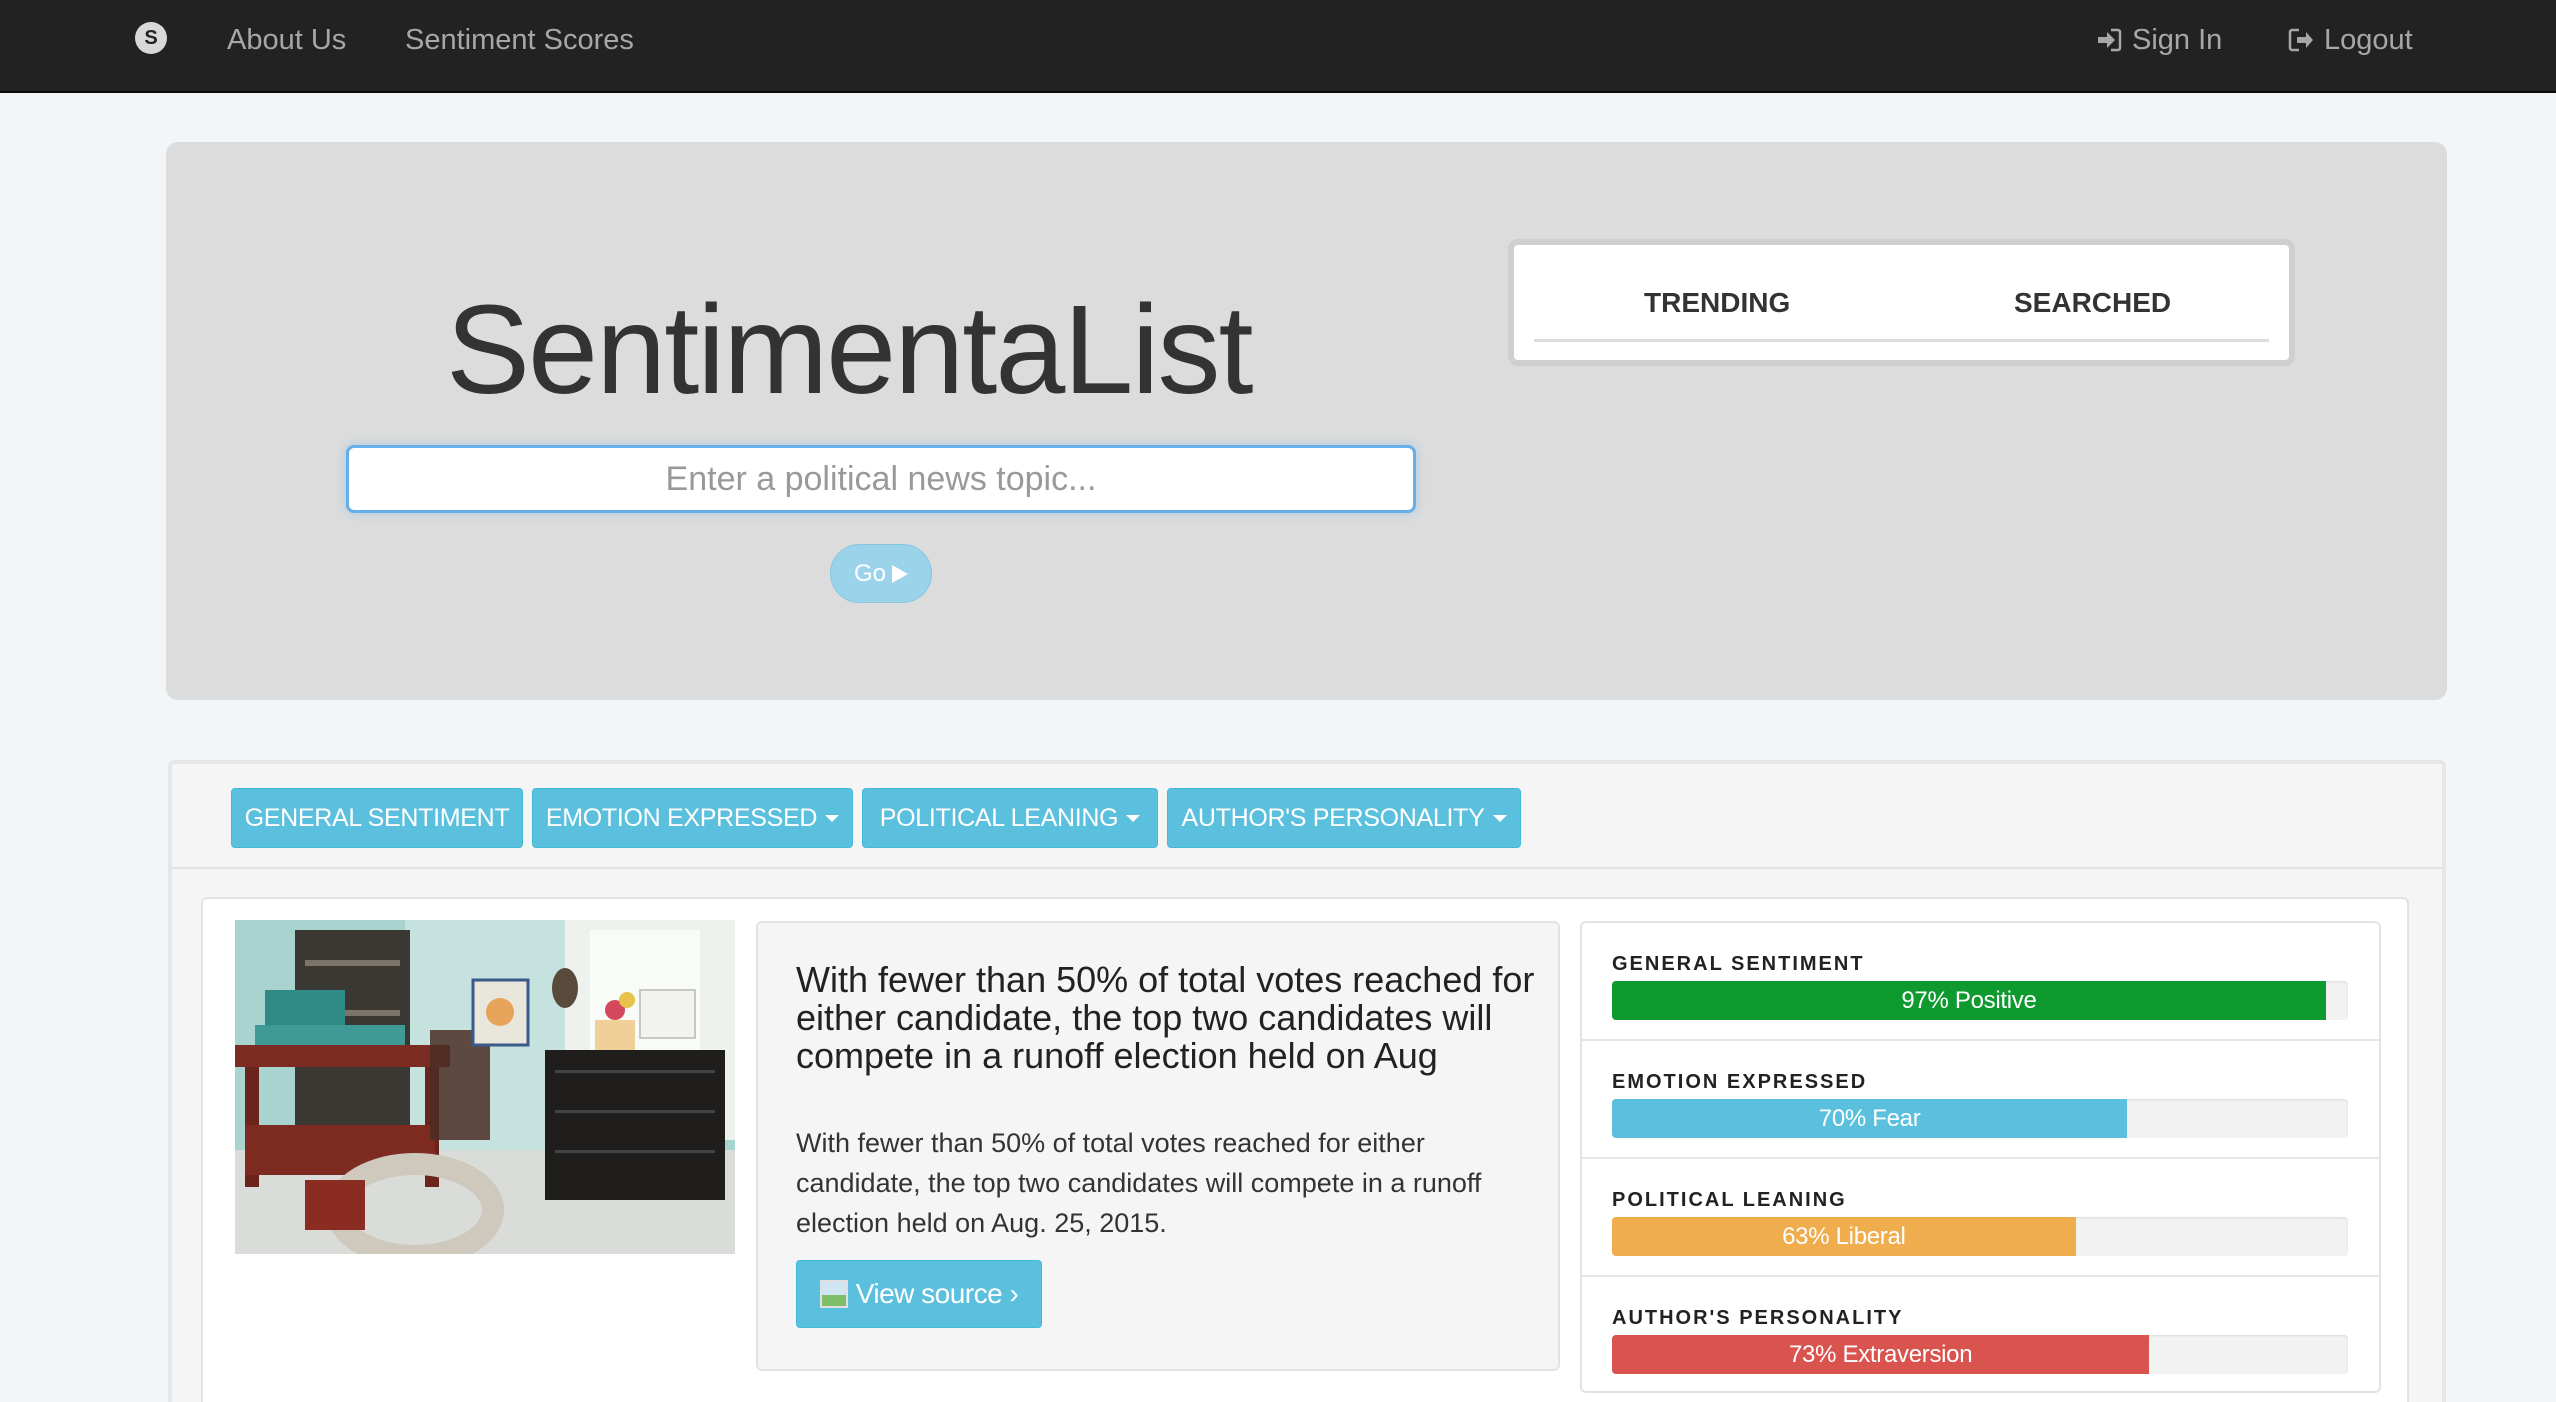 The image size is (2556, 1402). I want to click on metric-general-sentiment: GENERAL SENTIMENT 97% Positive, so click(1980, 982).